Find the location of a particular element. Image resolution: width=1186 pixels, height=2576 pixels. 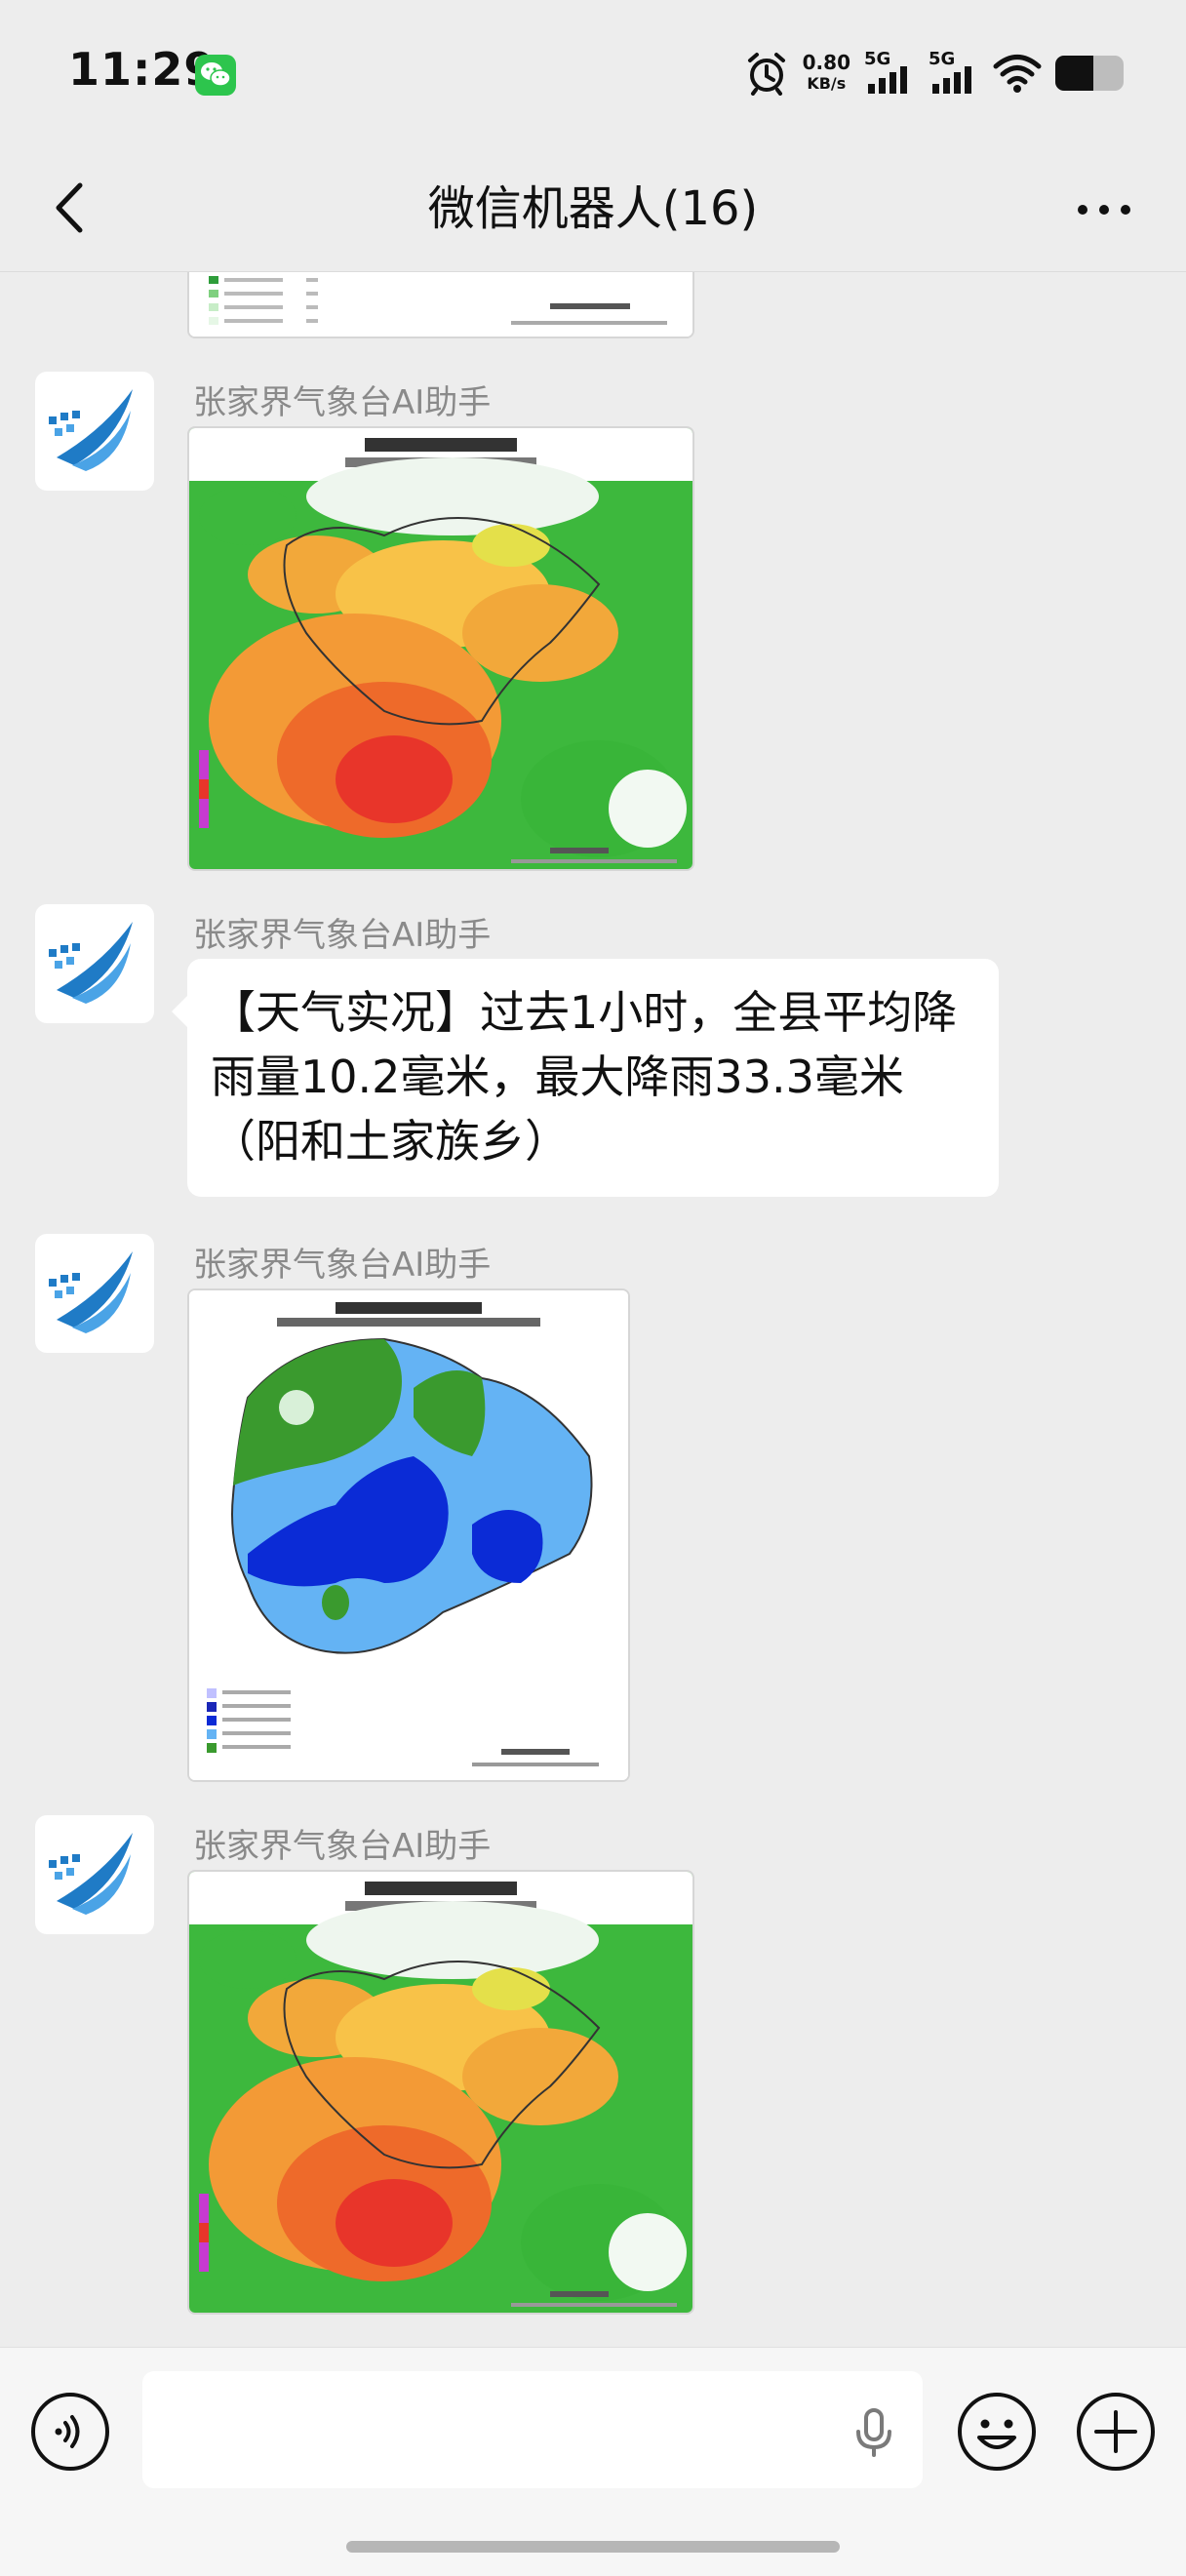

home-indicator is located at coordinates (593, 2547).